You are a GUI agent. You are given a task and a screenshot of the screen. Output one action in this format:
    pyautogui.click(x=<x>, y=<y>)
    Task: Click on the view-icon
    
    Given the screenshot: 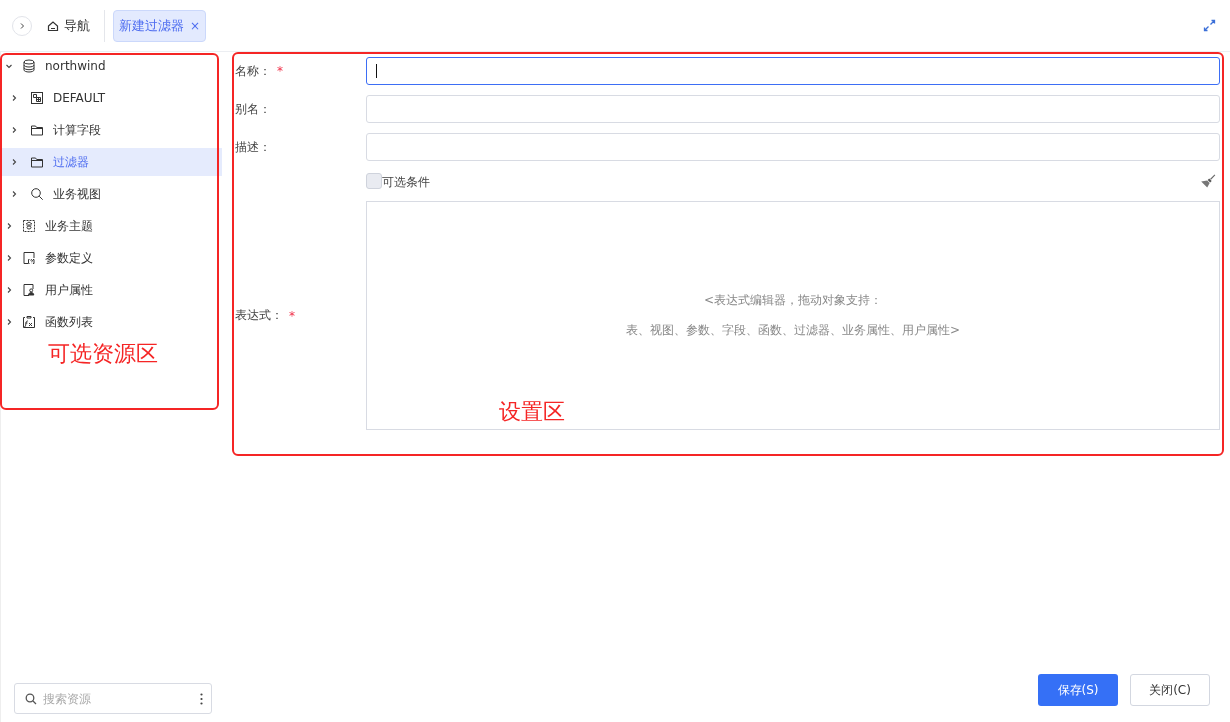 What is the action you would take?
    pyautogui.click(x=37, y=194)
    